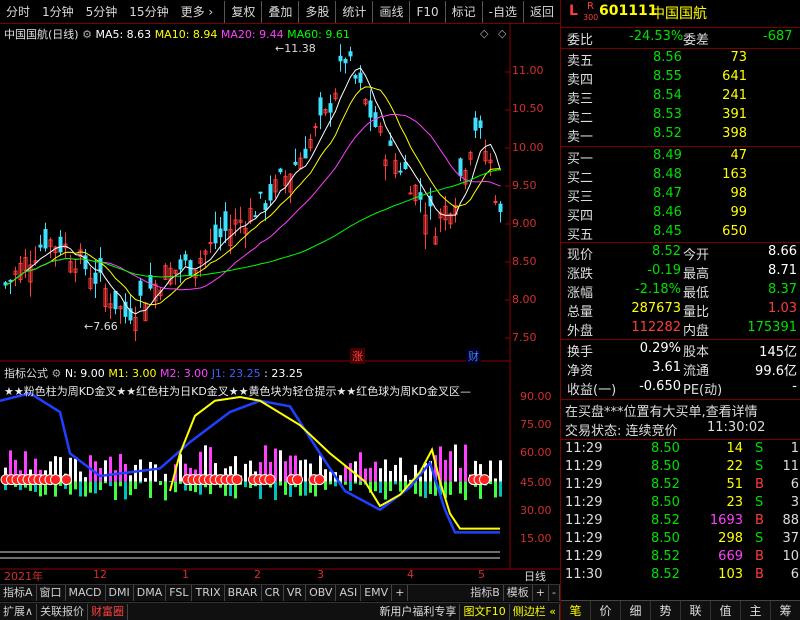 This screenshot has height=620, width=800. I want to click on panel-tab-2: 细, so click(636, 610).